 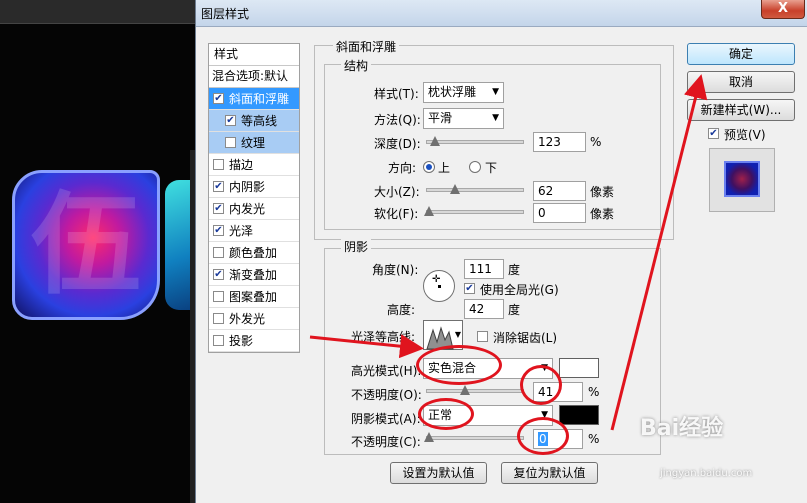 I want to click on annotation-arrow-to-ok, so click(x=659, y=252).